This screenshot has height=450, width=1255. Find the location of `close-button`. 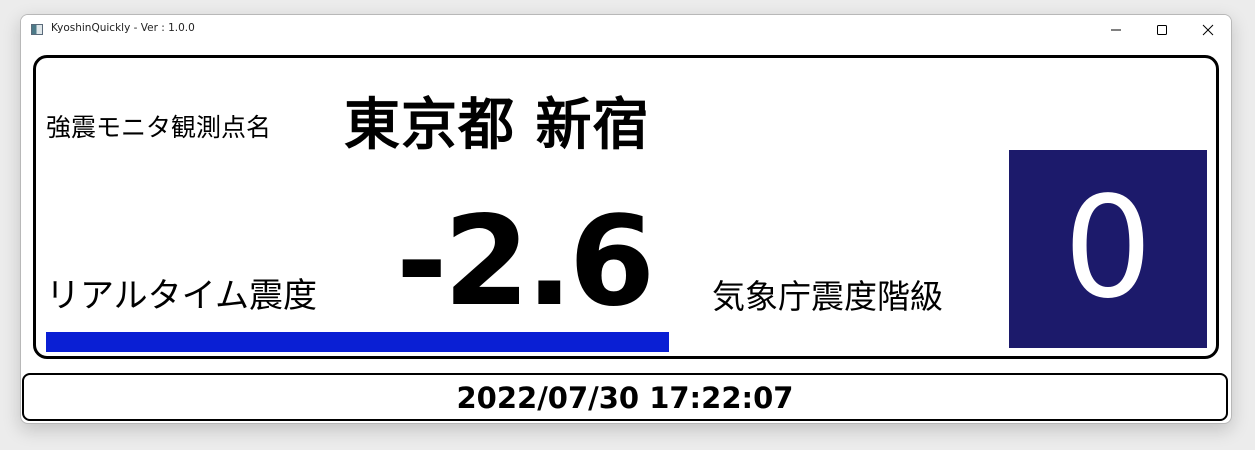

close-button is located at coordinates (1208, 30).